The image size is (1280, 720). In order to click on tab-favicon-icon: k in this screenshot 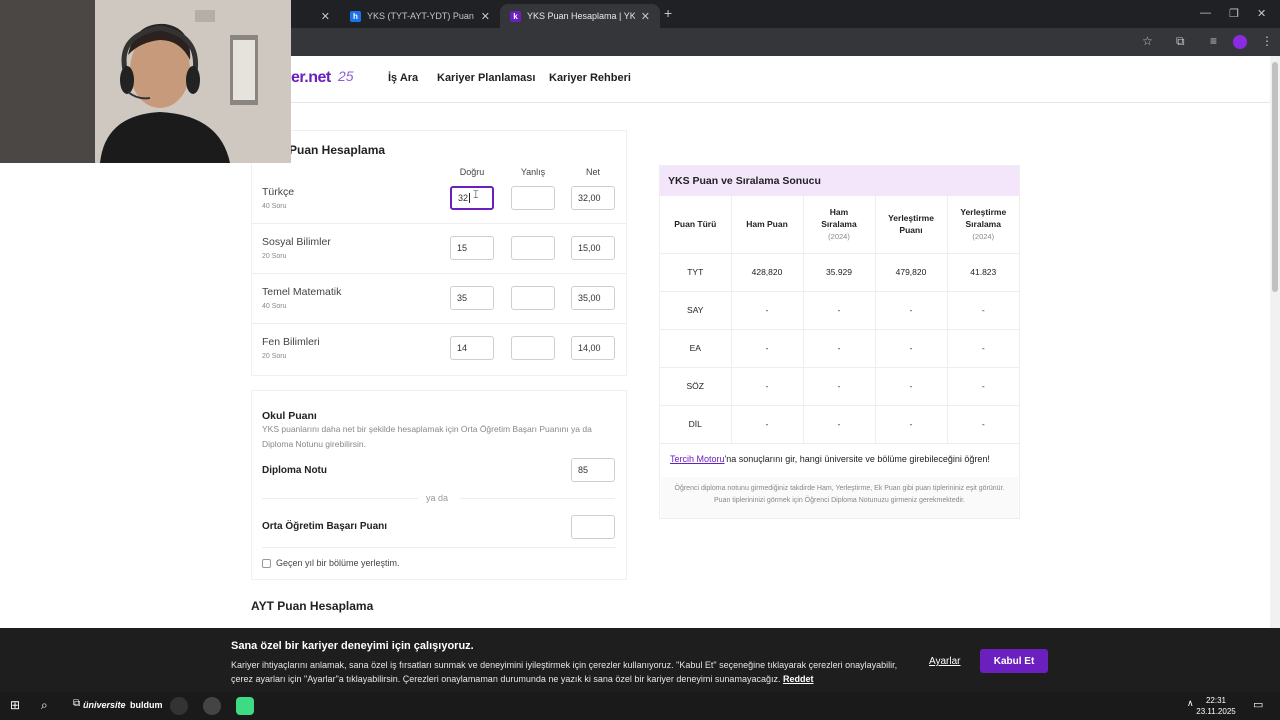, I will do `click(515, 16)`.